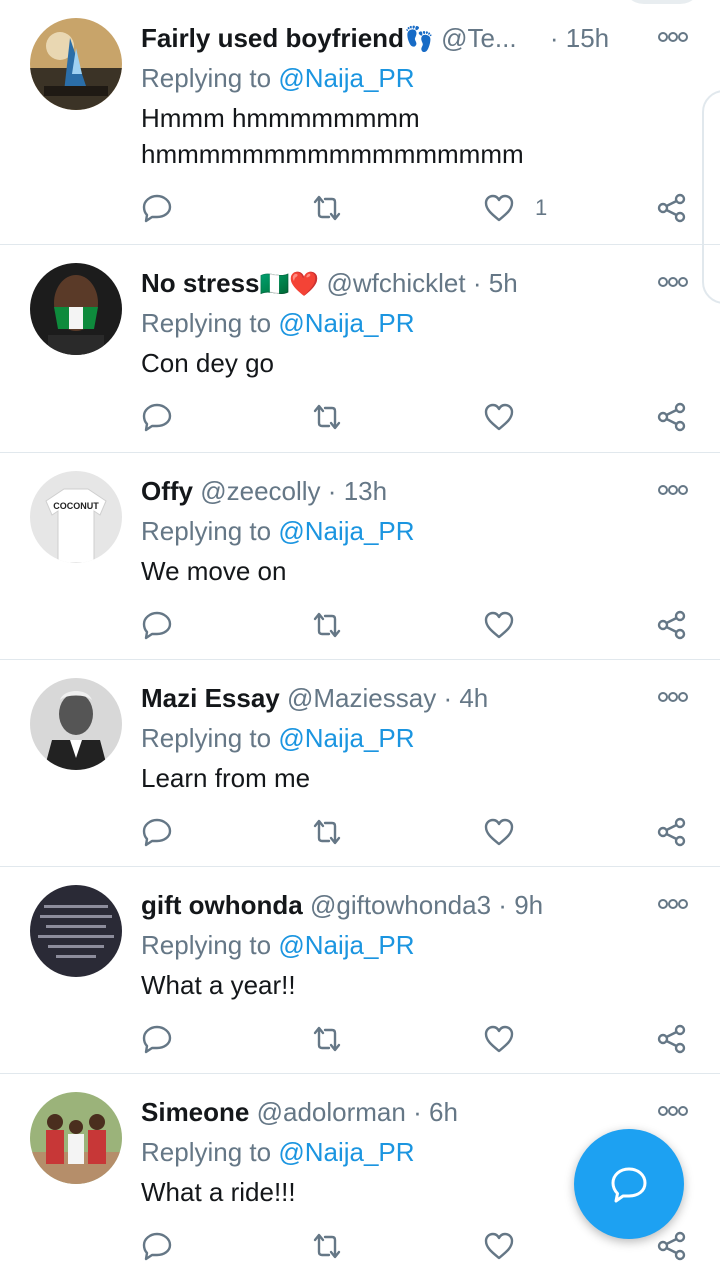  What do you see at coordinates (394, 491) in the screenshot?
I see `tweet-header: Offy @zeecolly · 13h` at bounding box center [394, 491].